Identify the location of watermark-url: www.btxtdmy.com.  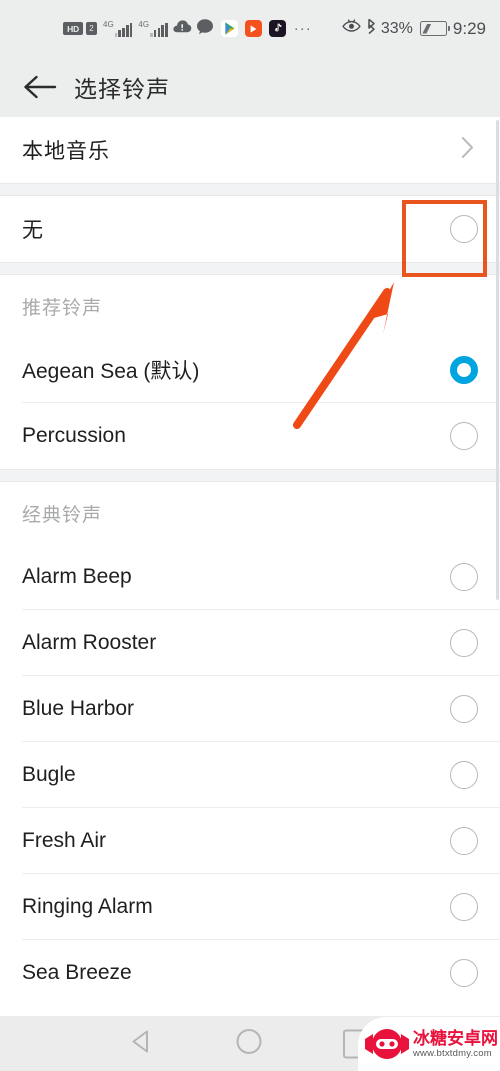
(452, 1053).